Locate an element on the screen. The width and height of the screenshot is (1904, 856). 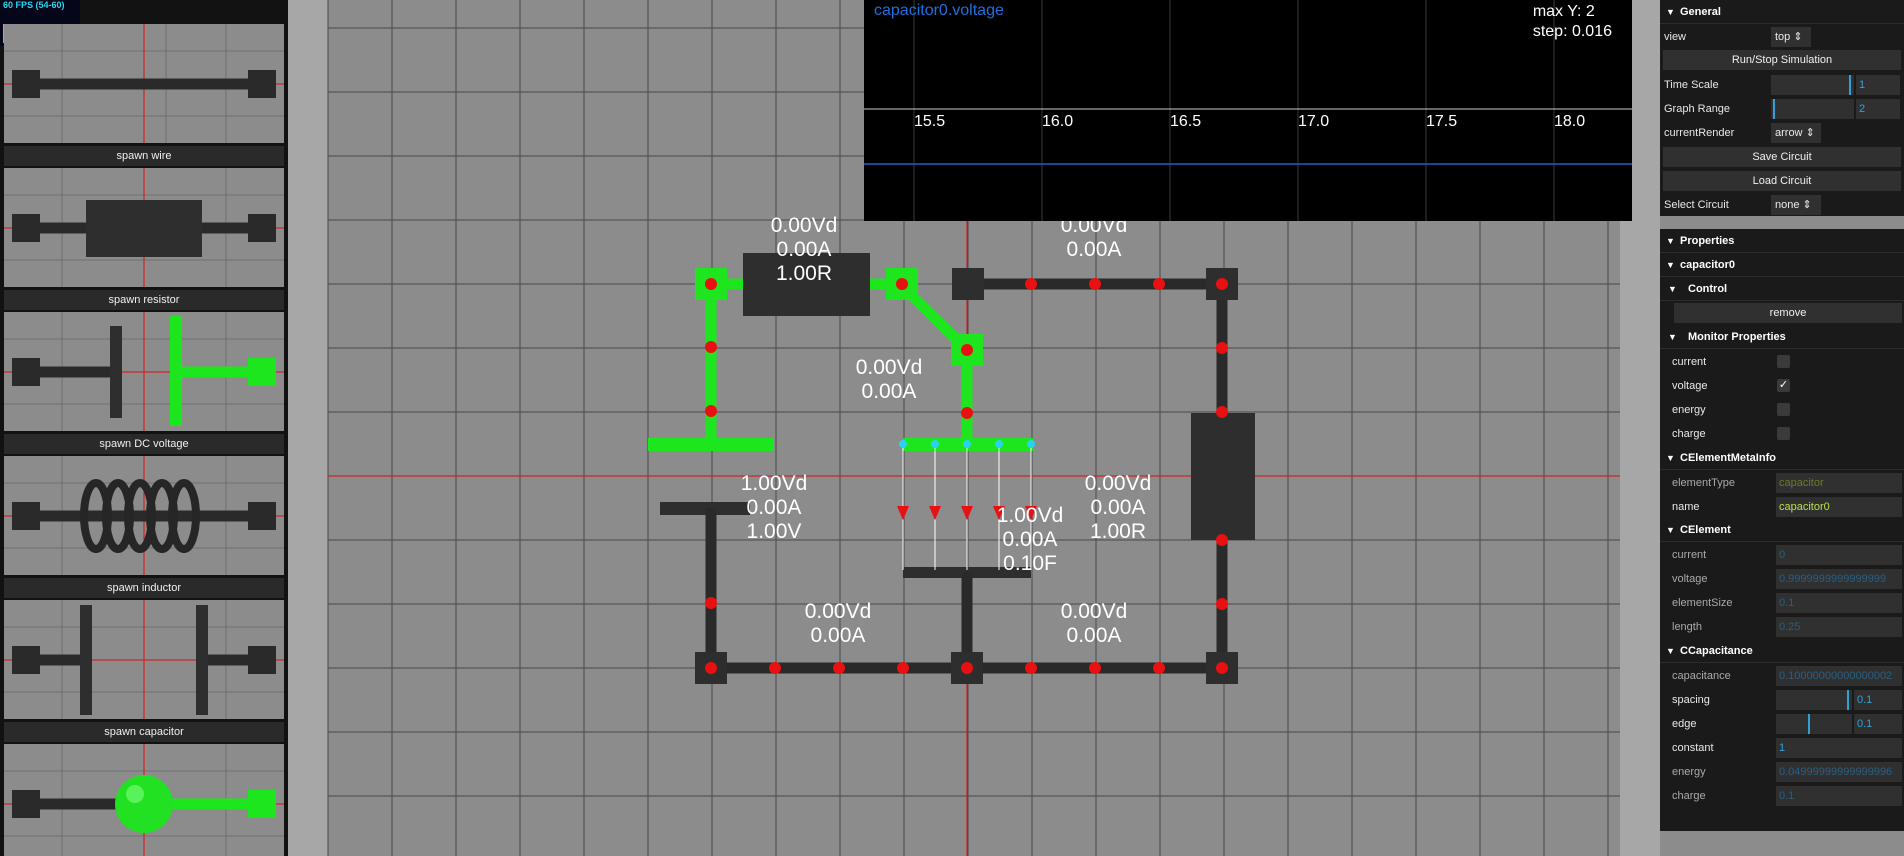
graph-tick: 17.5 is located at coordinates (1442, 121).